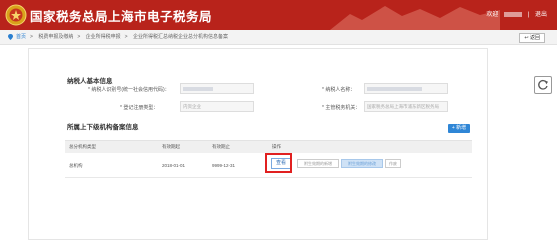 Image resolution: width=557 pixels, height=248 pixels. Describe the element at coordinates (103, 37) in the screenshot. I see `breadcrumb-item: 企业所得税申报` at that location.